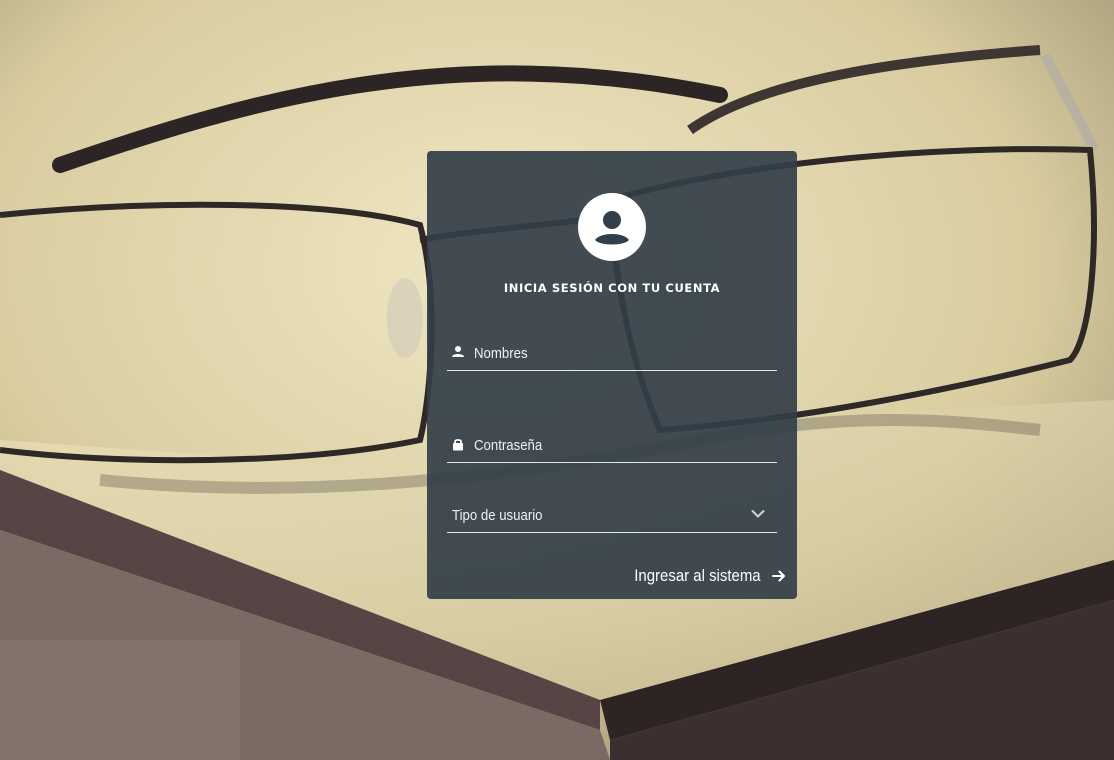 The image size is (1114, 760). What do you see at coordinates (612, 288) in the screenshot?
I see `login-title: INICIA SESIÓN CON TU CUENTA` at bounding box center [612, 288].